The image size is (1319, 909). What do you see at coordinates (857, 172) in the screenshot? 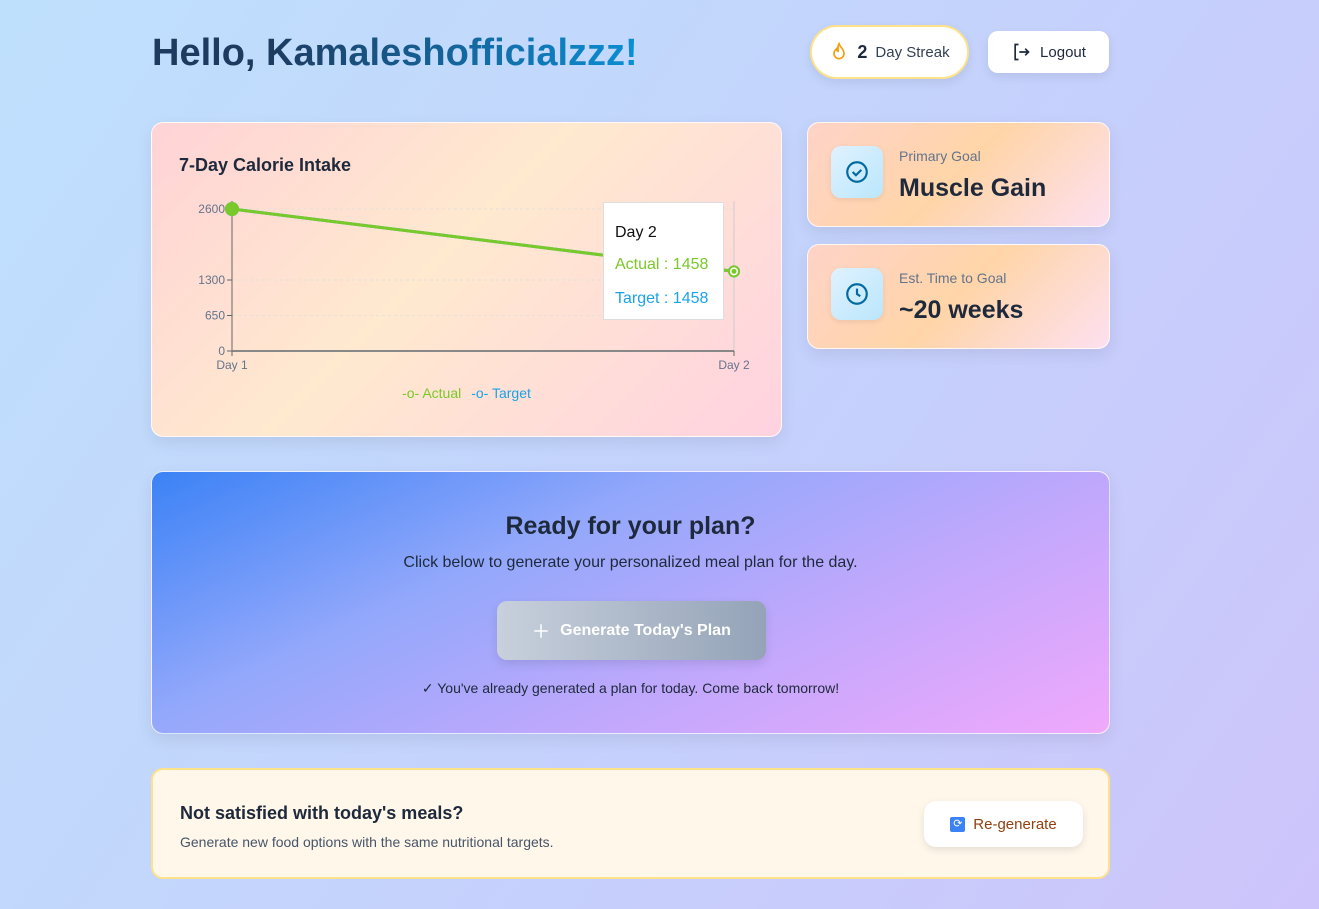
I see `check-circle-icon` at bounding box center [857, 172].